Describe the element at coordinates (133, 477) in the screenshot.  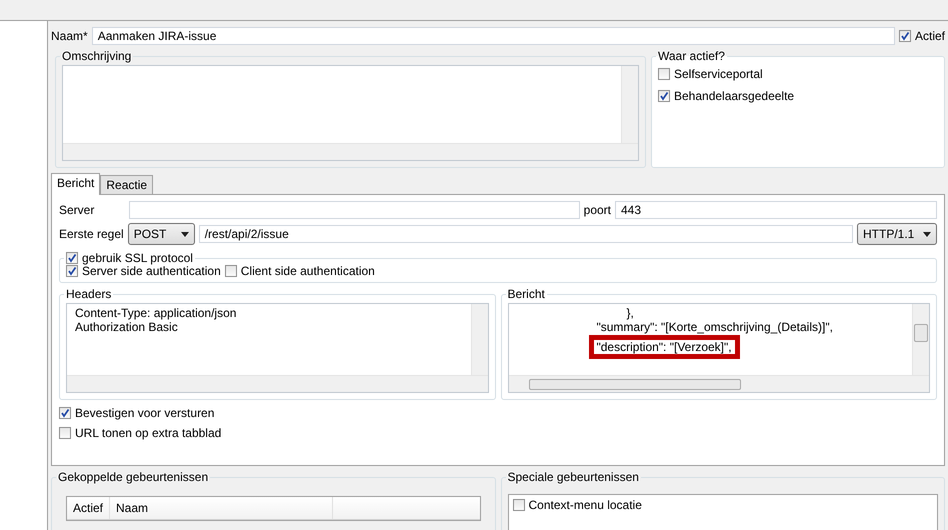
I see `group-title: Gekoppelde gebeurtenissen` at that location.